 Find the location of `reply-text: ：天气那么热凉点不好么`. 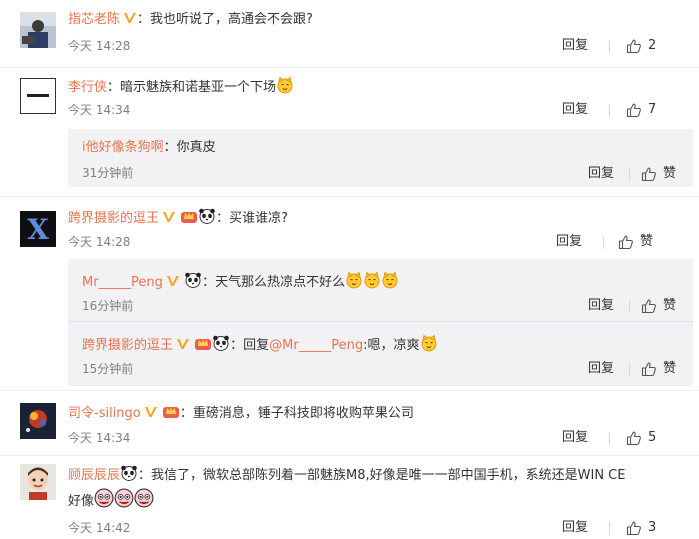

reply-text: ：天气那么热凉点不好么 is located at coordinates (274, 282).